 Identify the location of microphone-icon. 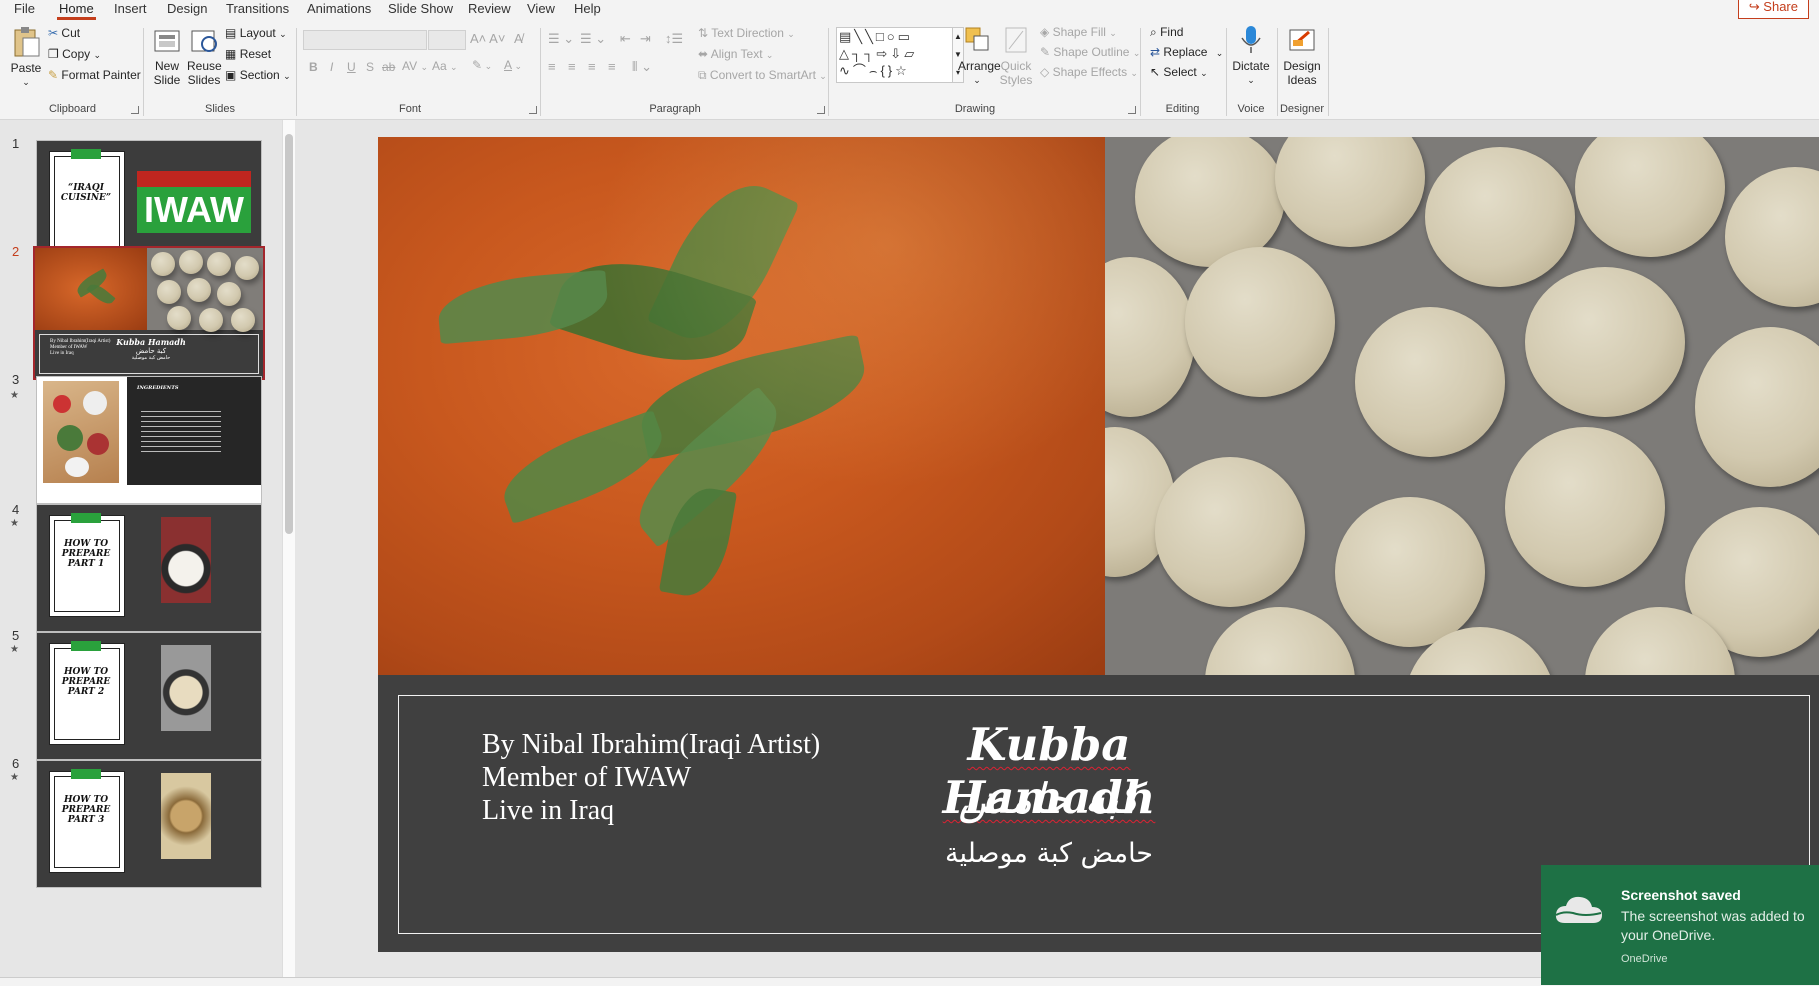
(1251, 39).